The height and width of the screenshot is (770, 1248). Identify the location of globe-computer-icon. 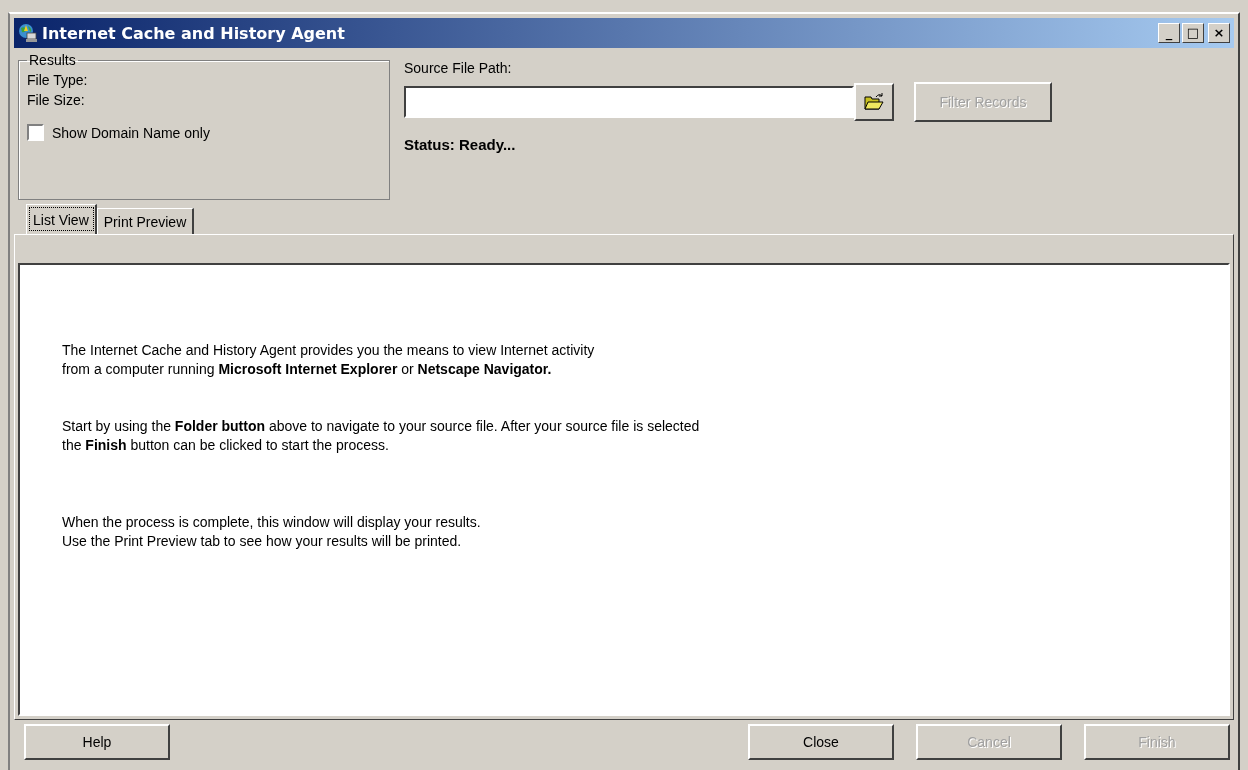
(28, 33).